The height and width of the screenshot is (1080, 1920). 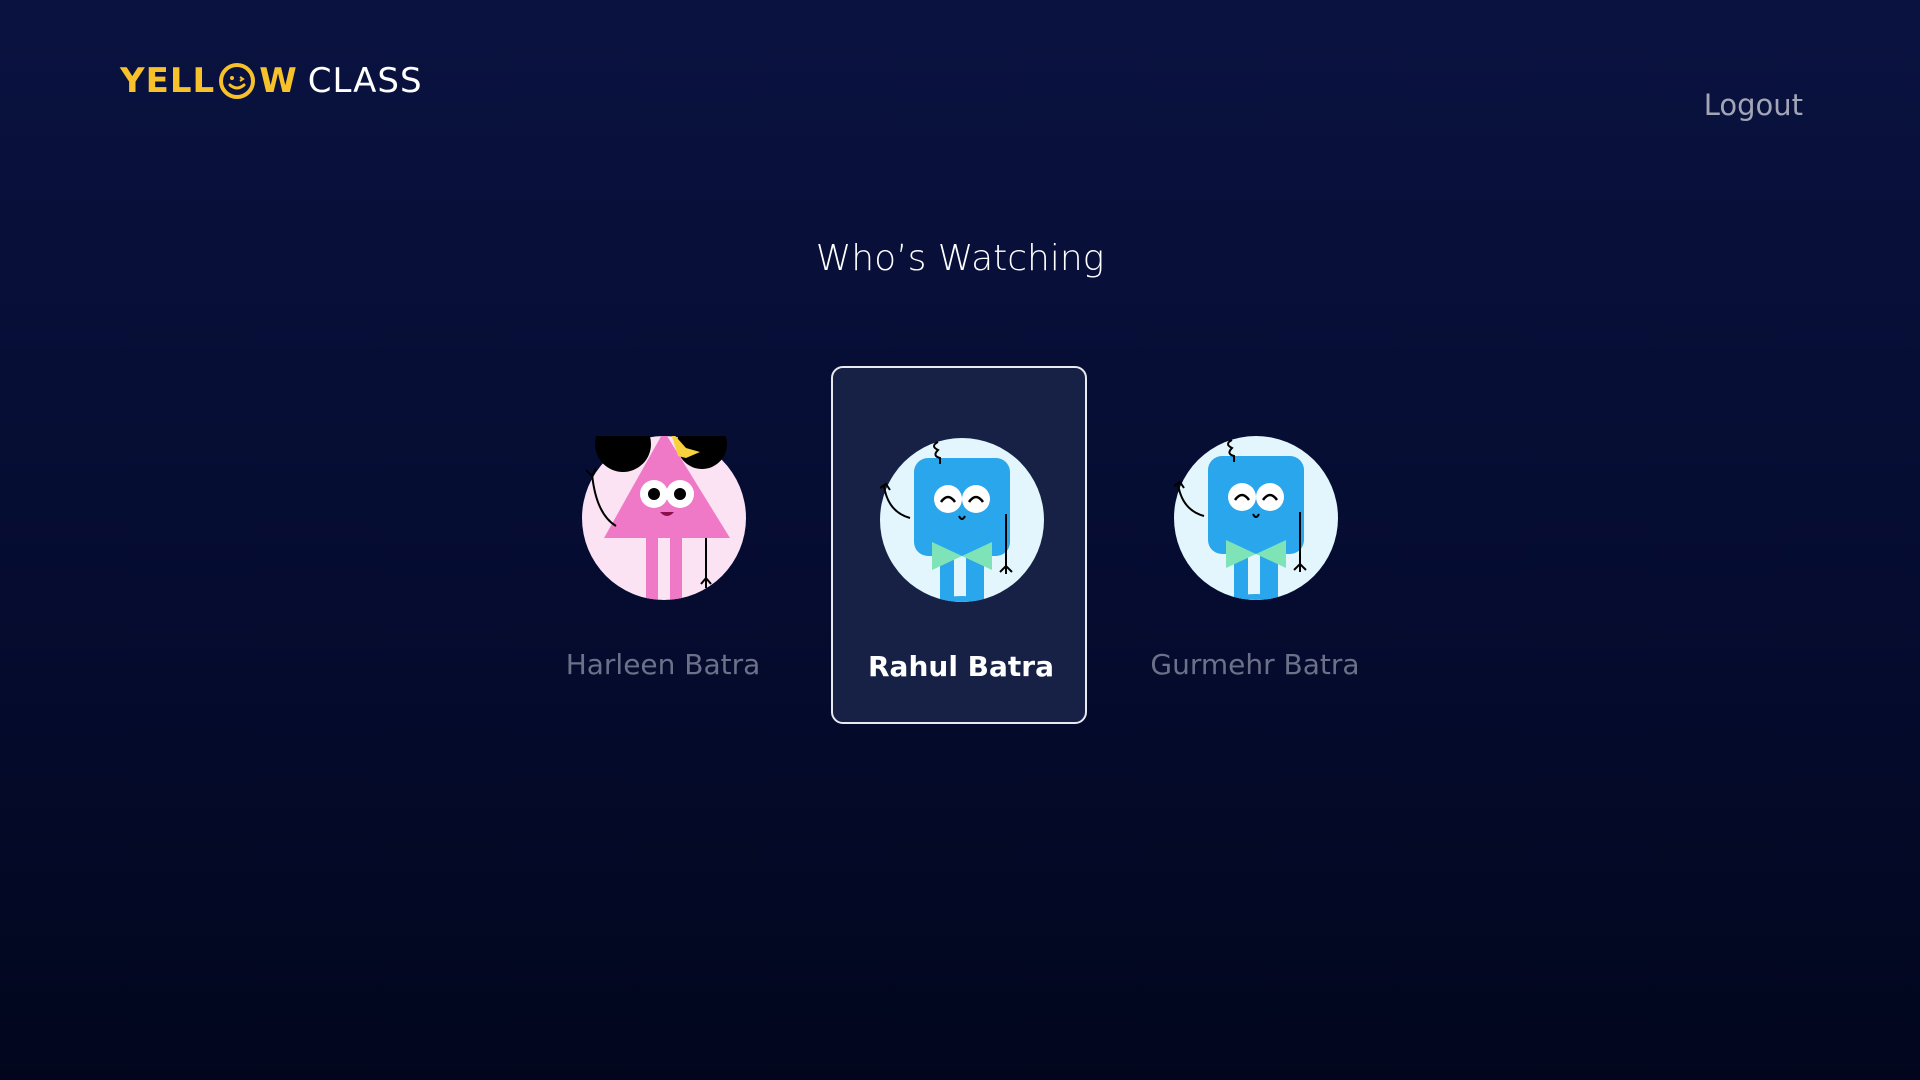 What do you see at coordinates (365, 81) in the screenshot?
I see `logo-text-class: CLASS` at bounding box center [365, 81].